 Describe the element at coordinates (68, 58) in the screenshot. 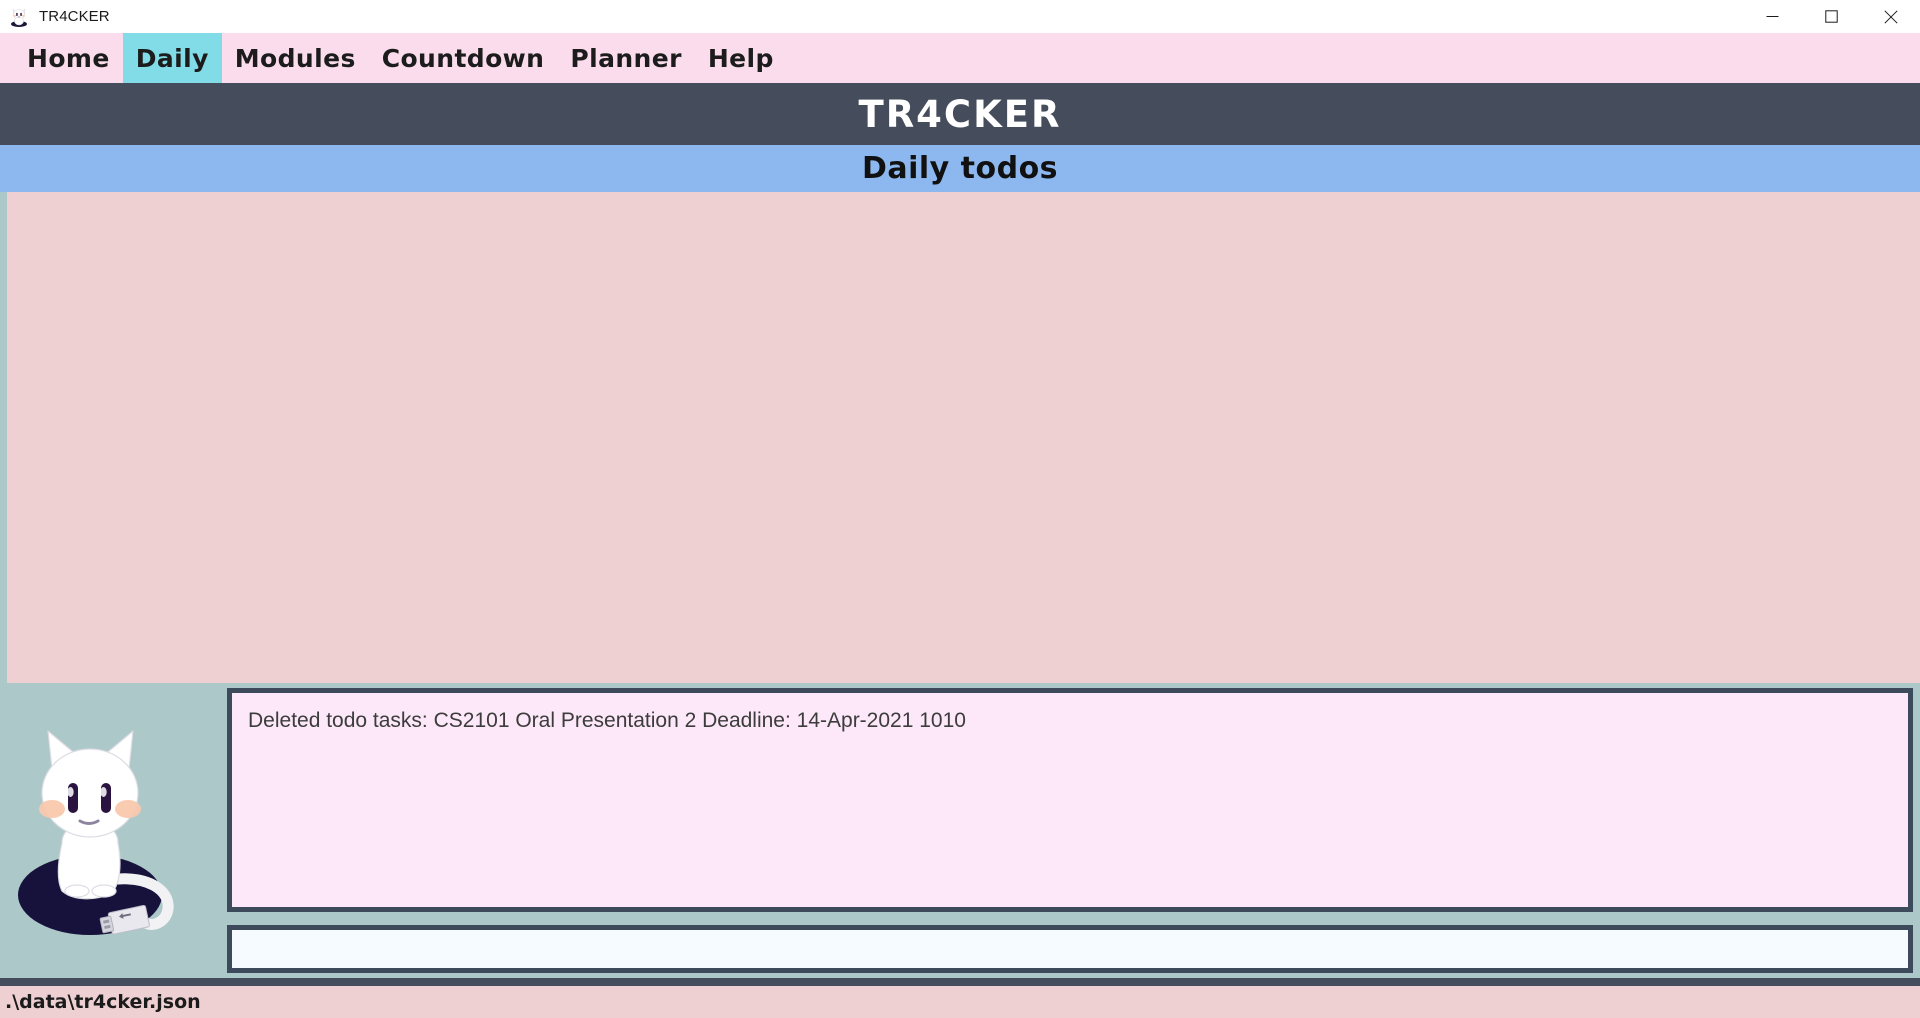

I see `menu-item-home: Home` at that location.